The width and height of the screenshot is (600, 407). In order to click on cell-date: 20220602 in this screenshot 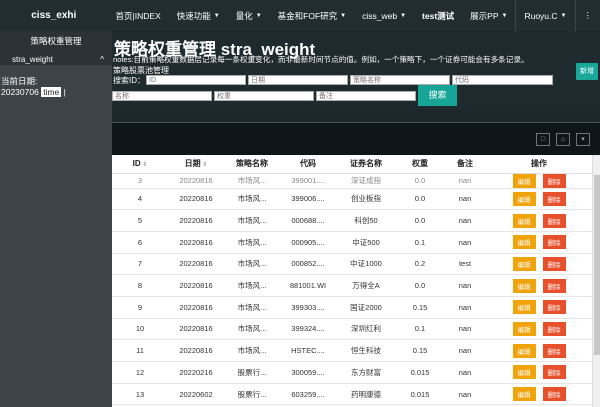, I will do `click(196, 394)`.